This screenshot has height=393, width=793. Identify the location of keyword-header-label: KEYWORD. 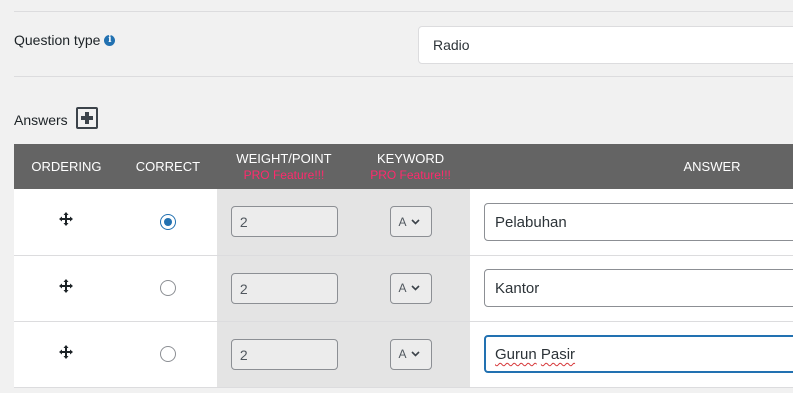
(410, 158).